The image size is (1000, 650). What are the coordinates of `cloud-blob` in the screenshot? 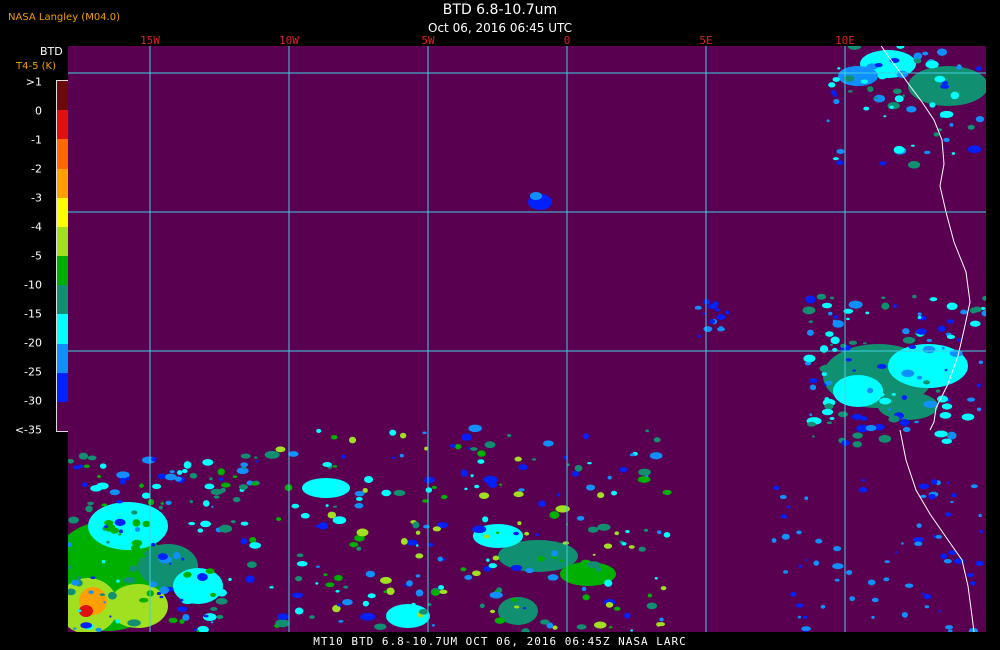 It's located at (858, 391).